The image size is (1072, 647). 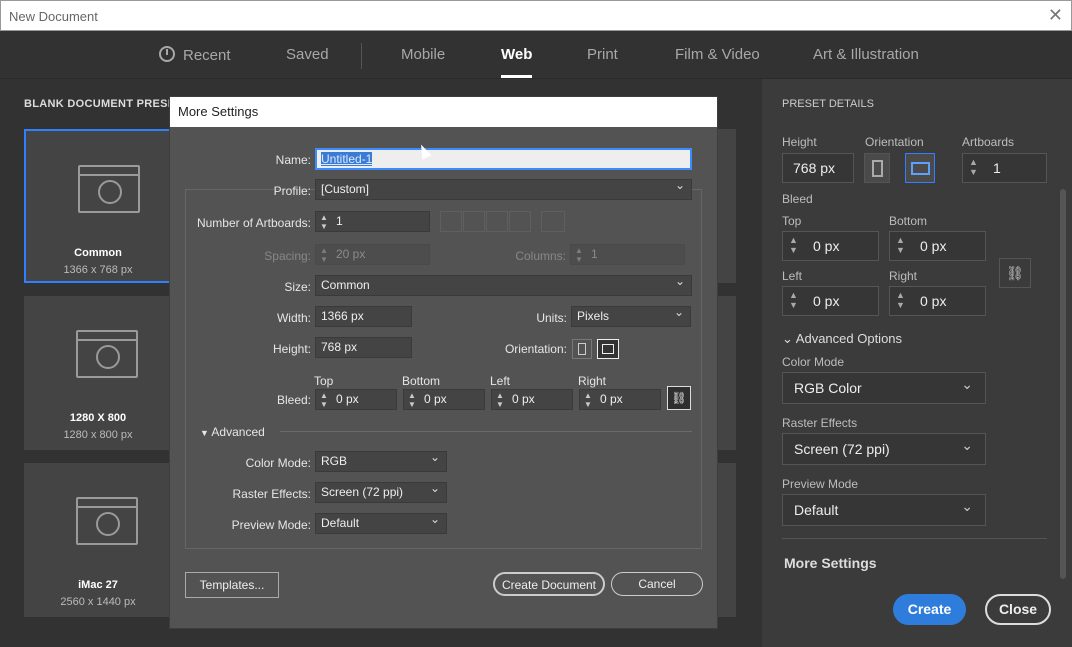 What do you see at coordinates (363, 316) in the screenshot?
I see `width-field: 1366 px` at bounding box center [363, 316].